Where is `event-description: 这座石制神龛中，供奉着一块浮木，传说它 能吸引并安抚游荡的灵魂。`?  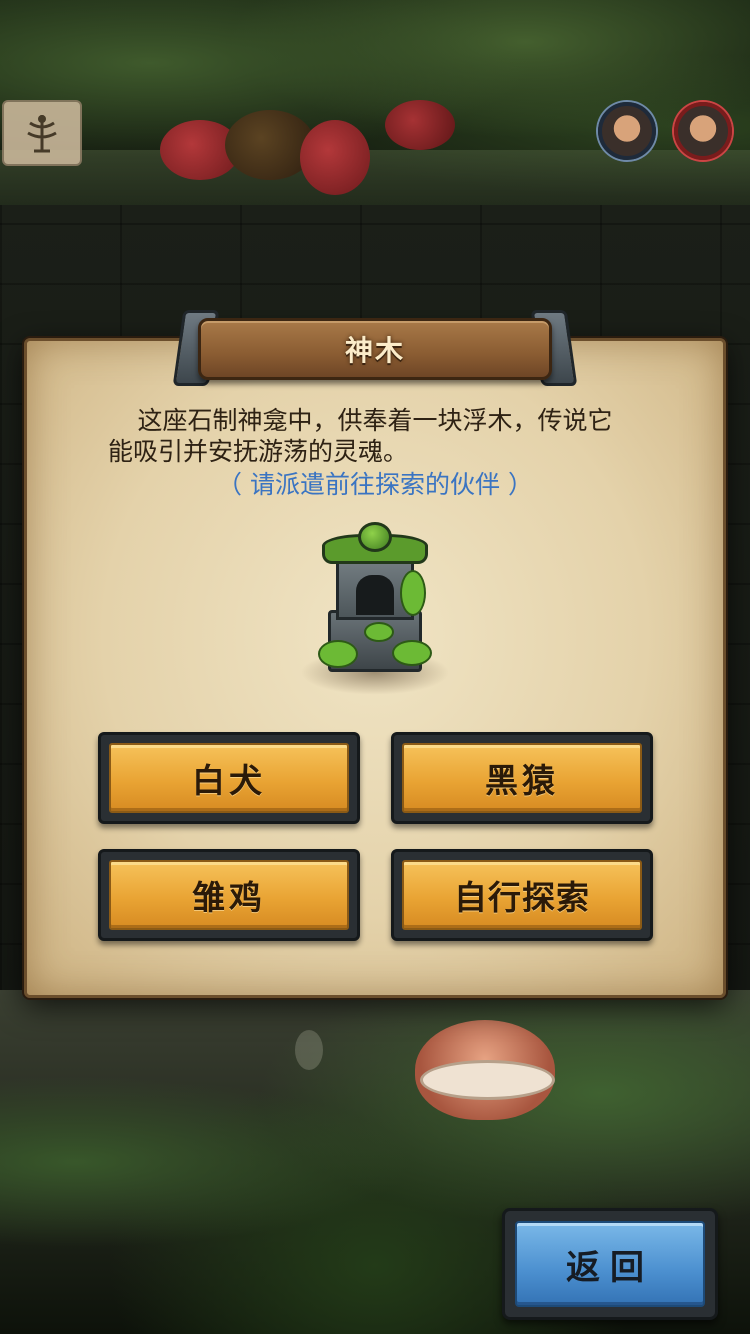
event-description: 这座石制神龛中，供奉着一块浮木，传说它 能吸引并安抚游荡的灵魂。 is located at coordinates (375, 436).